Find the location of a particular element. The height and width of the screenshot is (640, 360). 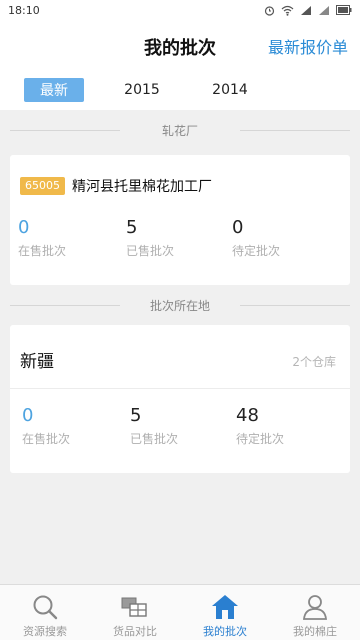

section-label-text: 批次所在地 is located at coordinates (179, 305).